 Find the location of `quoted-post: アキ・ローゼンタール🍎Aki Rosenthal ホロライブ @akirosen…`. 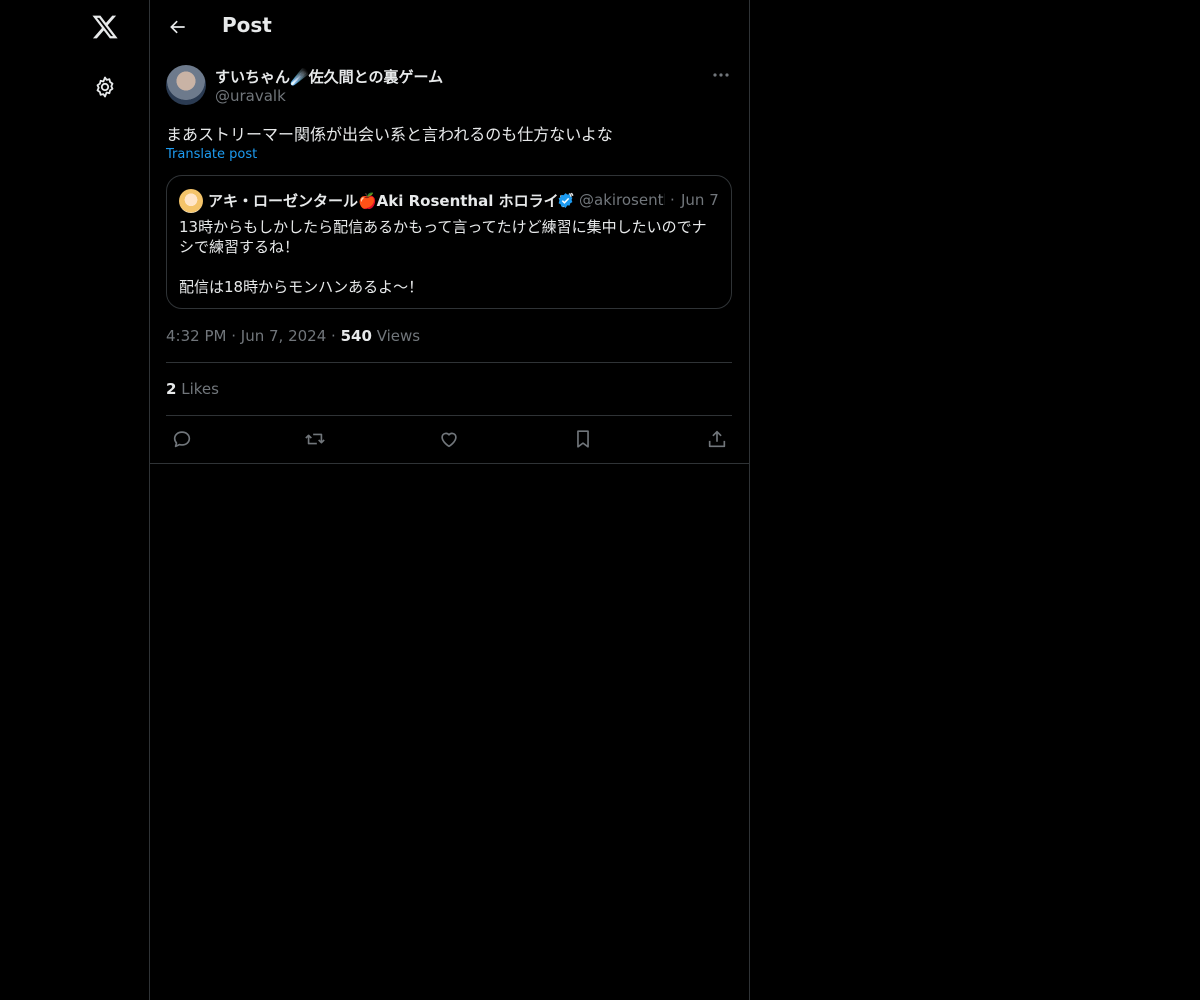

quoted-post: アキ・ローゼンタール🍎Aki Rosenthal ホロライブ @akirosen… is located at coordinates (449, 242).